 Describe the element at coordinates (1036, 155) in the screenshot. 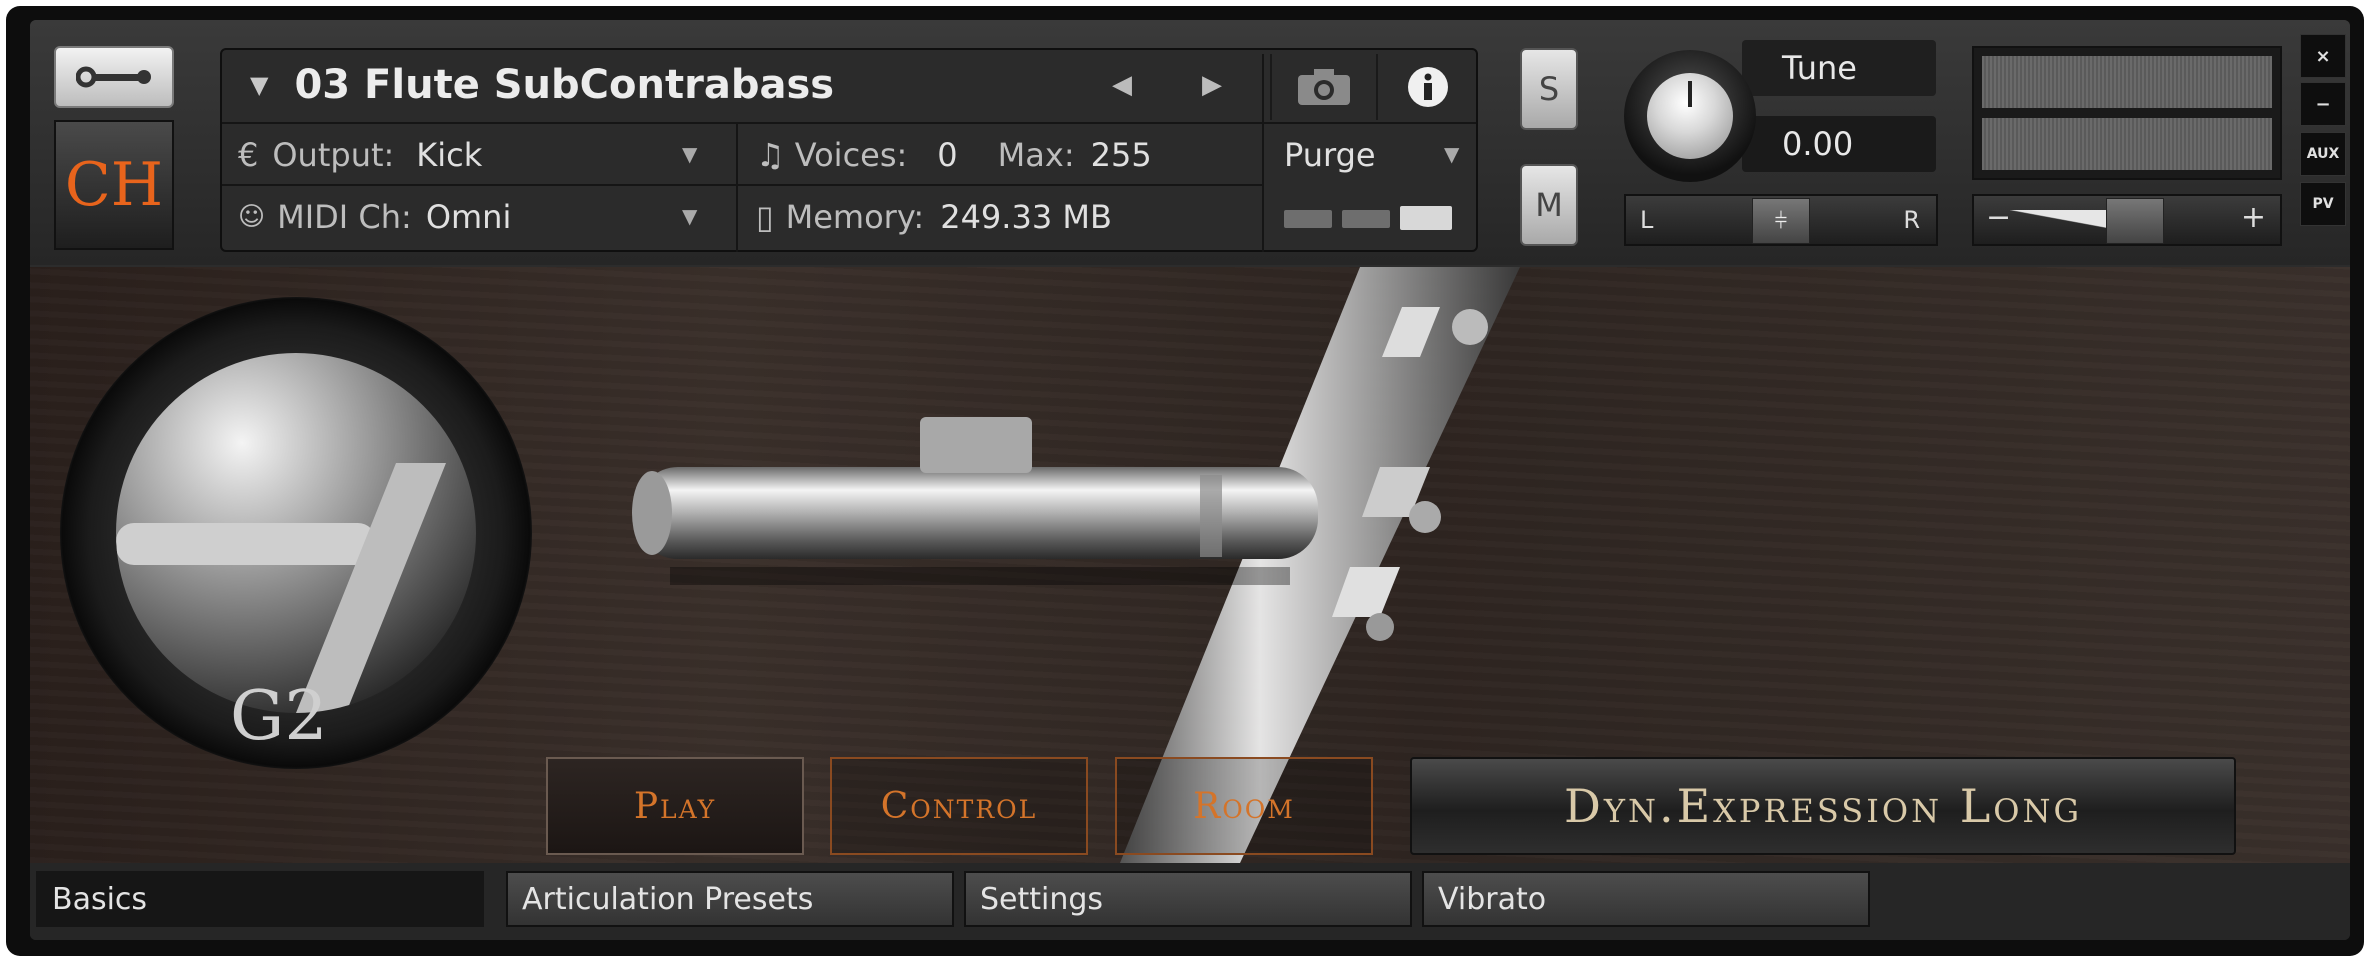

I see `max-label: Max:` at that location.